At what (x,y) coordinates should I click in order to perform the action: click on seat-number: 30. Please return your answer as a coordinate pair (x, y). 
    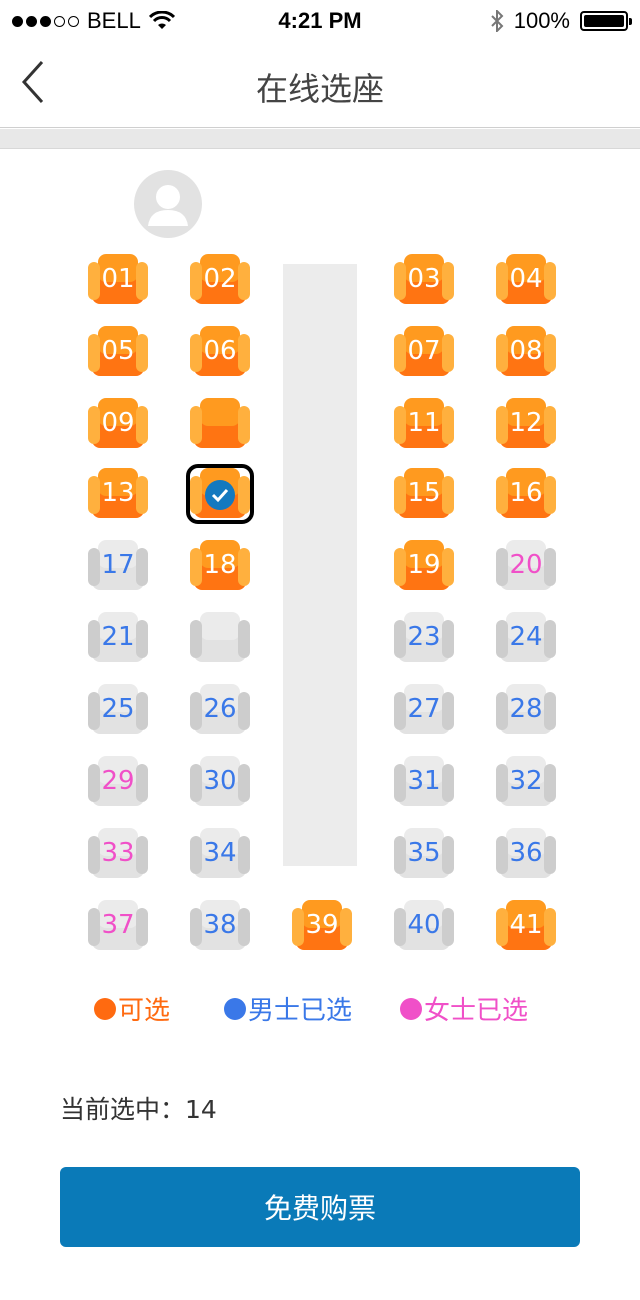
    Looking at the image, I should click on (220, 781).